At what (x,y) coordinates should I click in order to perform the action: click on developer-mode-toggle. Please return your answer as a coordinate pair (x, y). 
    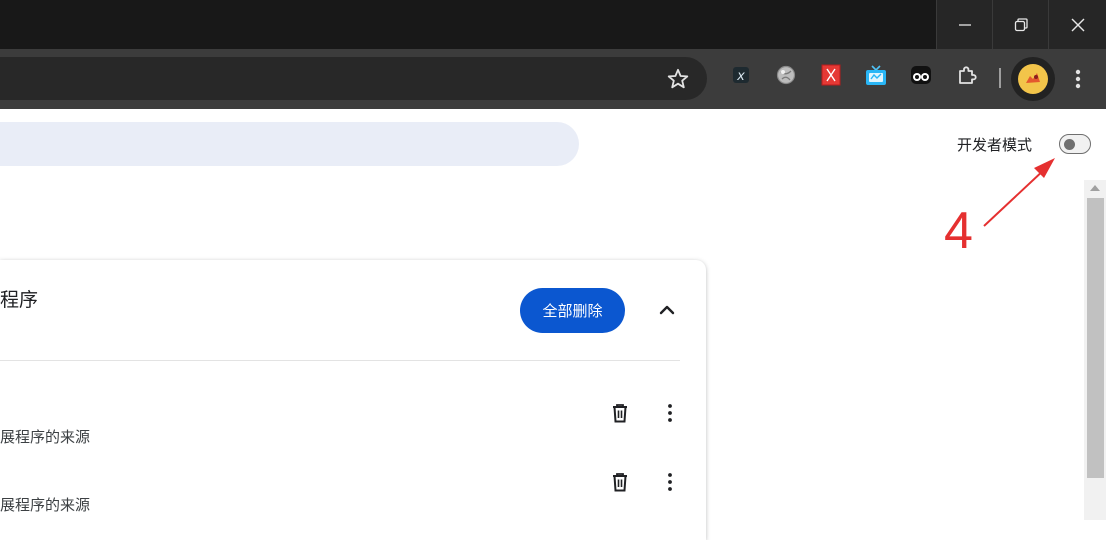
    Looking at the image, I should click on (1075, 144).